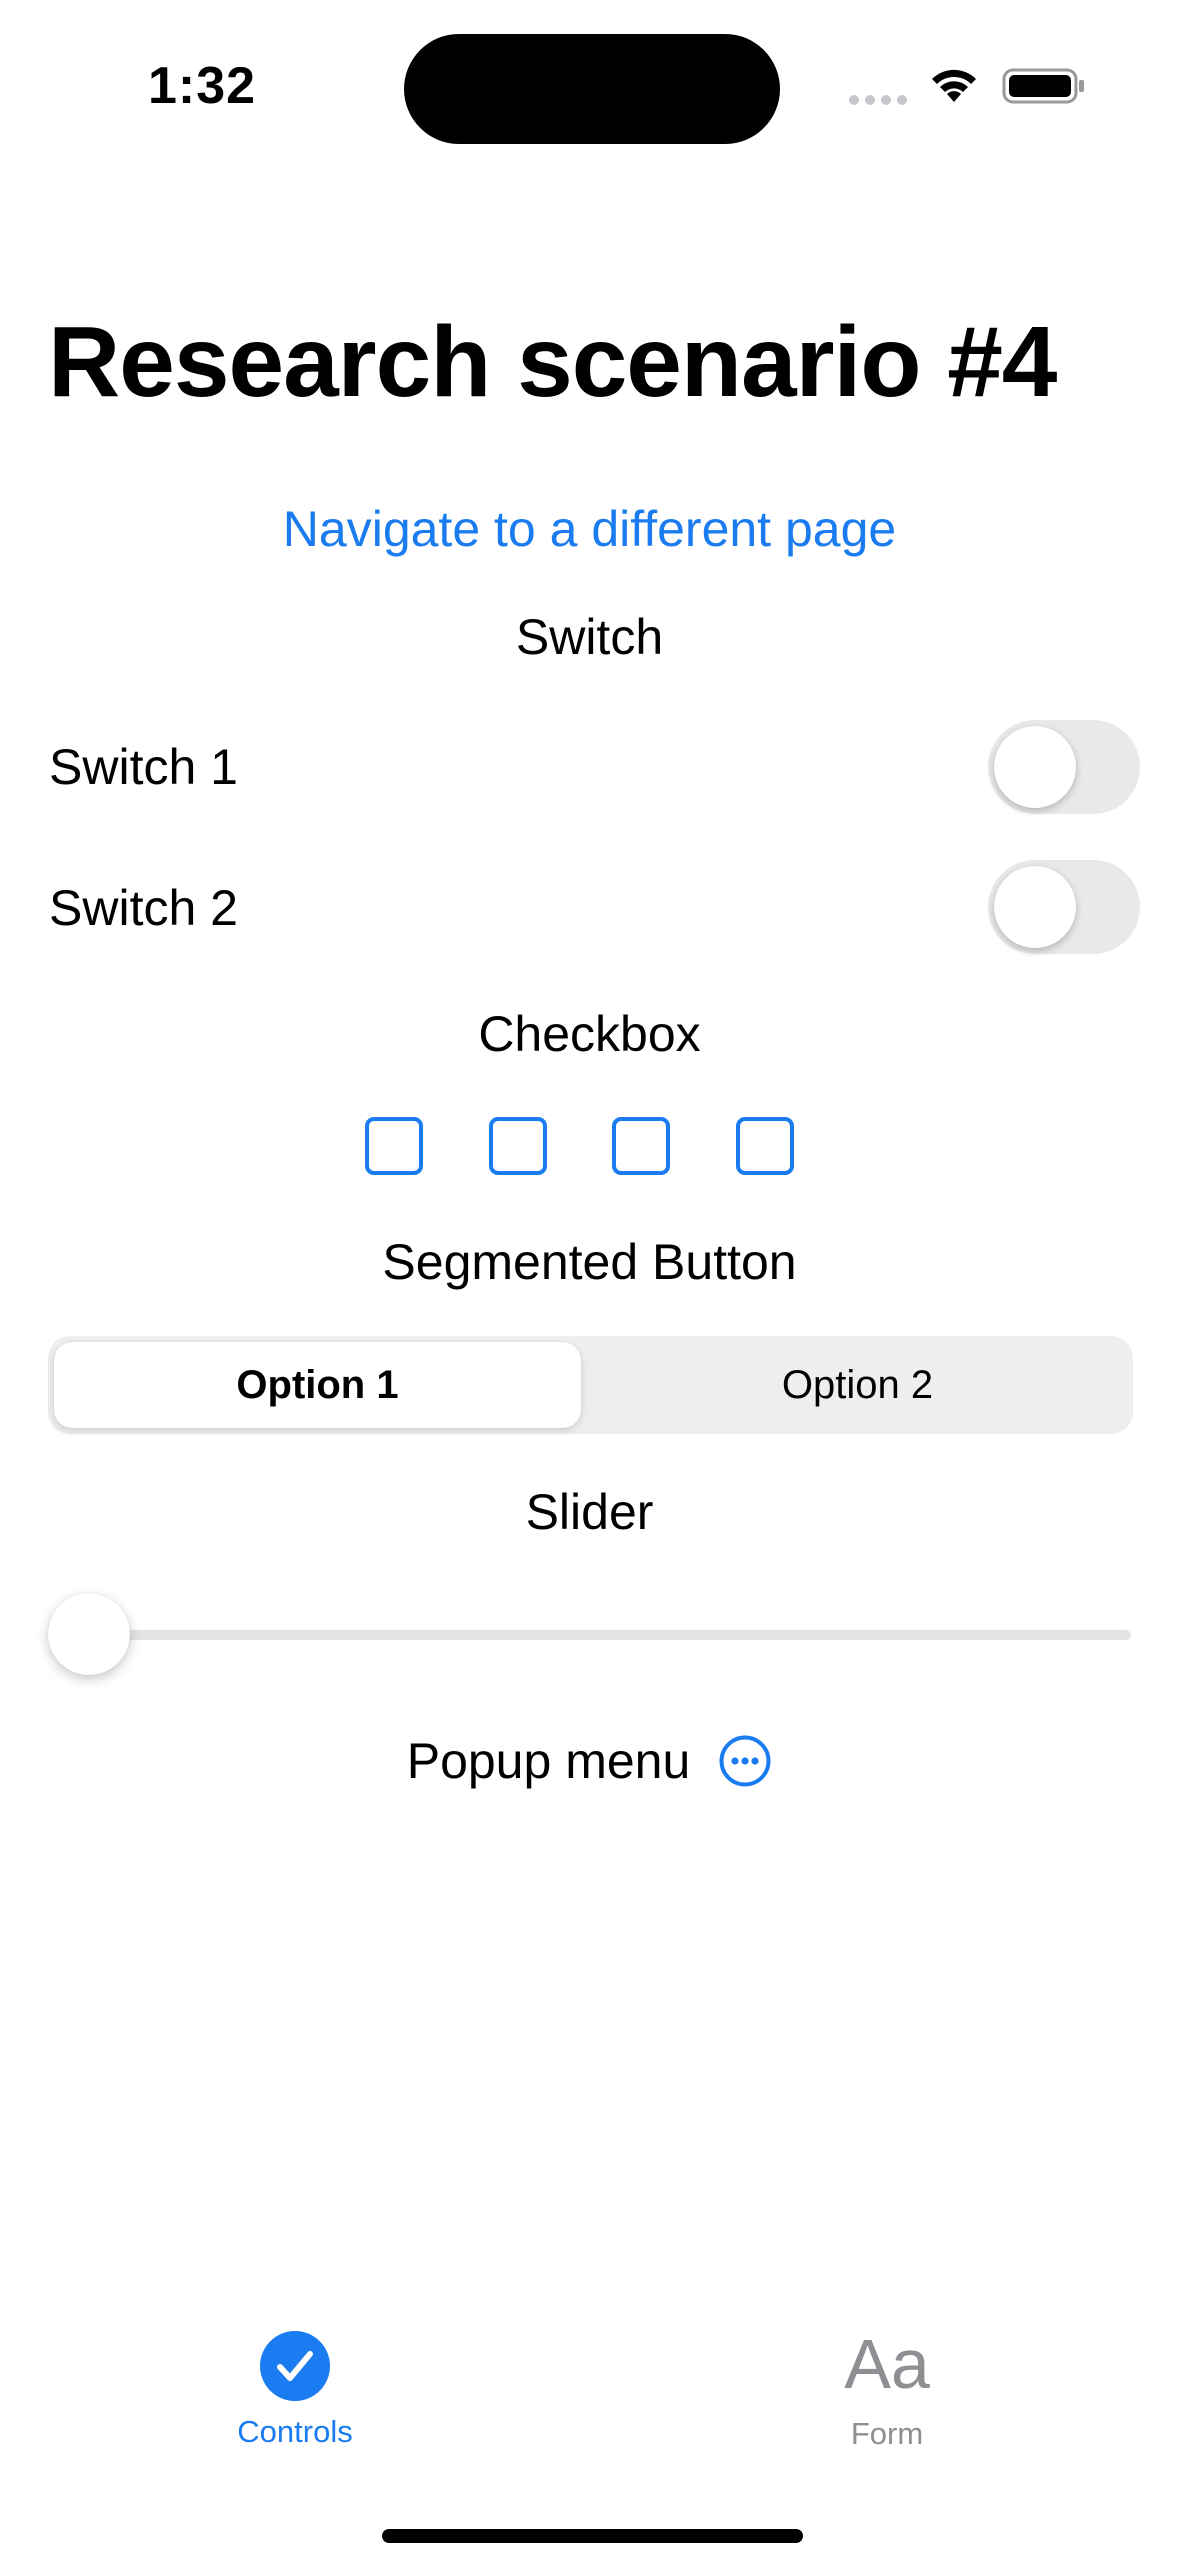  What do you see at coordinates (552, 362) in the screenshot?
I see `page-title: Research scenario #4` at bounding box center [552, 362].